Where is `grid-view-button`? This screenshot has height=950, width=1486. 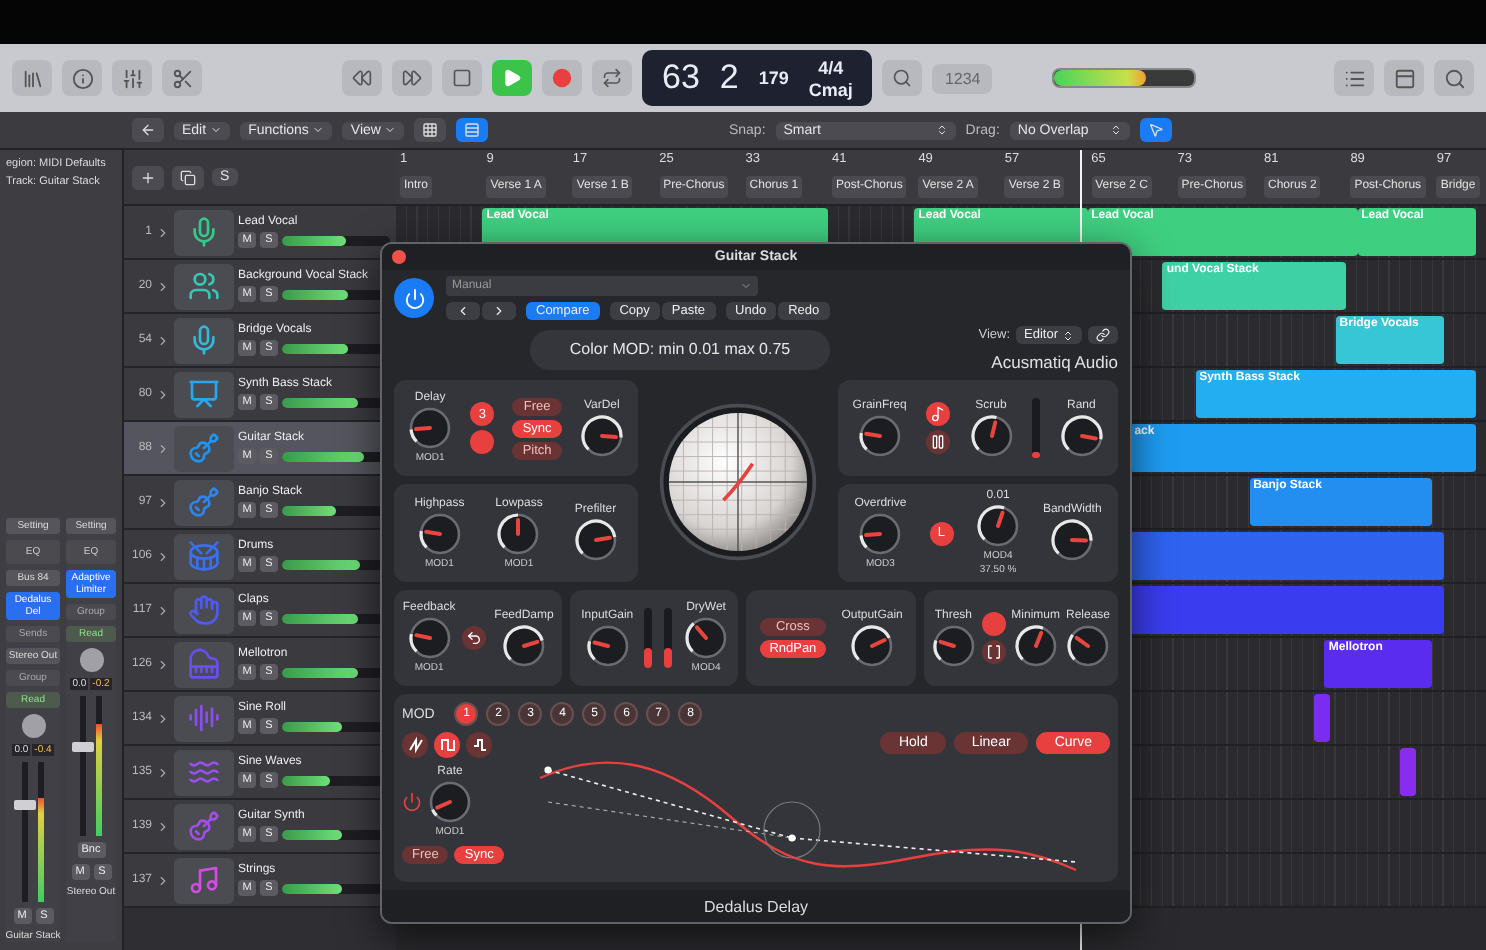 grid-view-button is located at coordinates (430, 130).